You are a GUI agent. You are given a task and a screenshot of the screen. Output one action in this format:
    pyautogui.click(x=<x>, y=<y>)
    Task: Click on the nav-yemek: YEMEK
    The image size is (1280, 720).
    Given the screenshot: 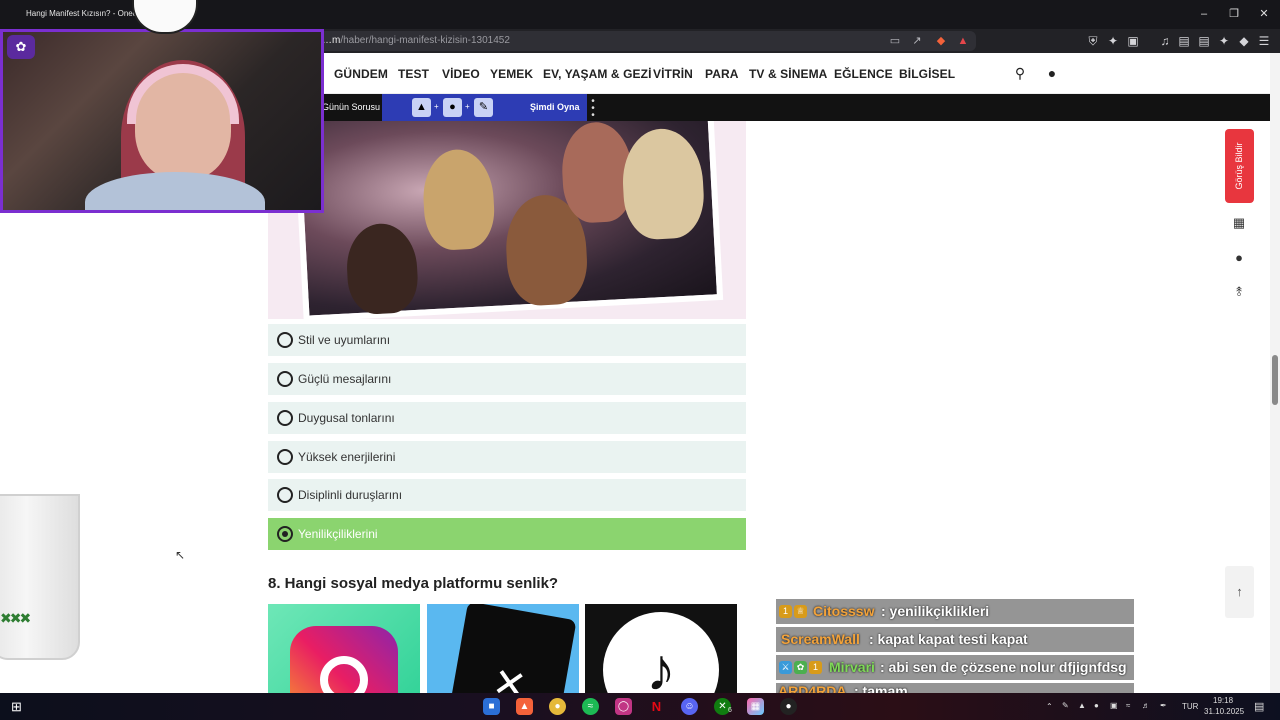 What is the action you would take?
    pyautogui.click(x=511, y=74)
    